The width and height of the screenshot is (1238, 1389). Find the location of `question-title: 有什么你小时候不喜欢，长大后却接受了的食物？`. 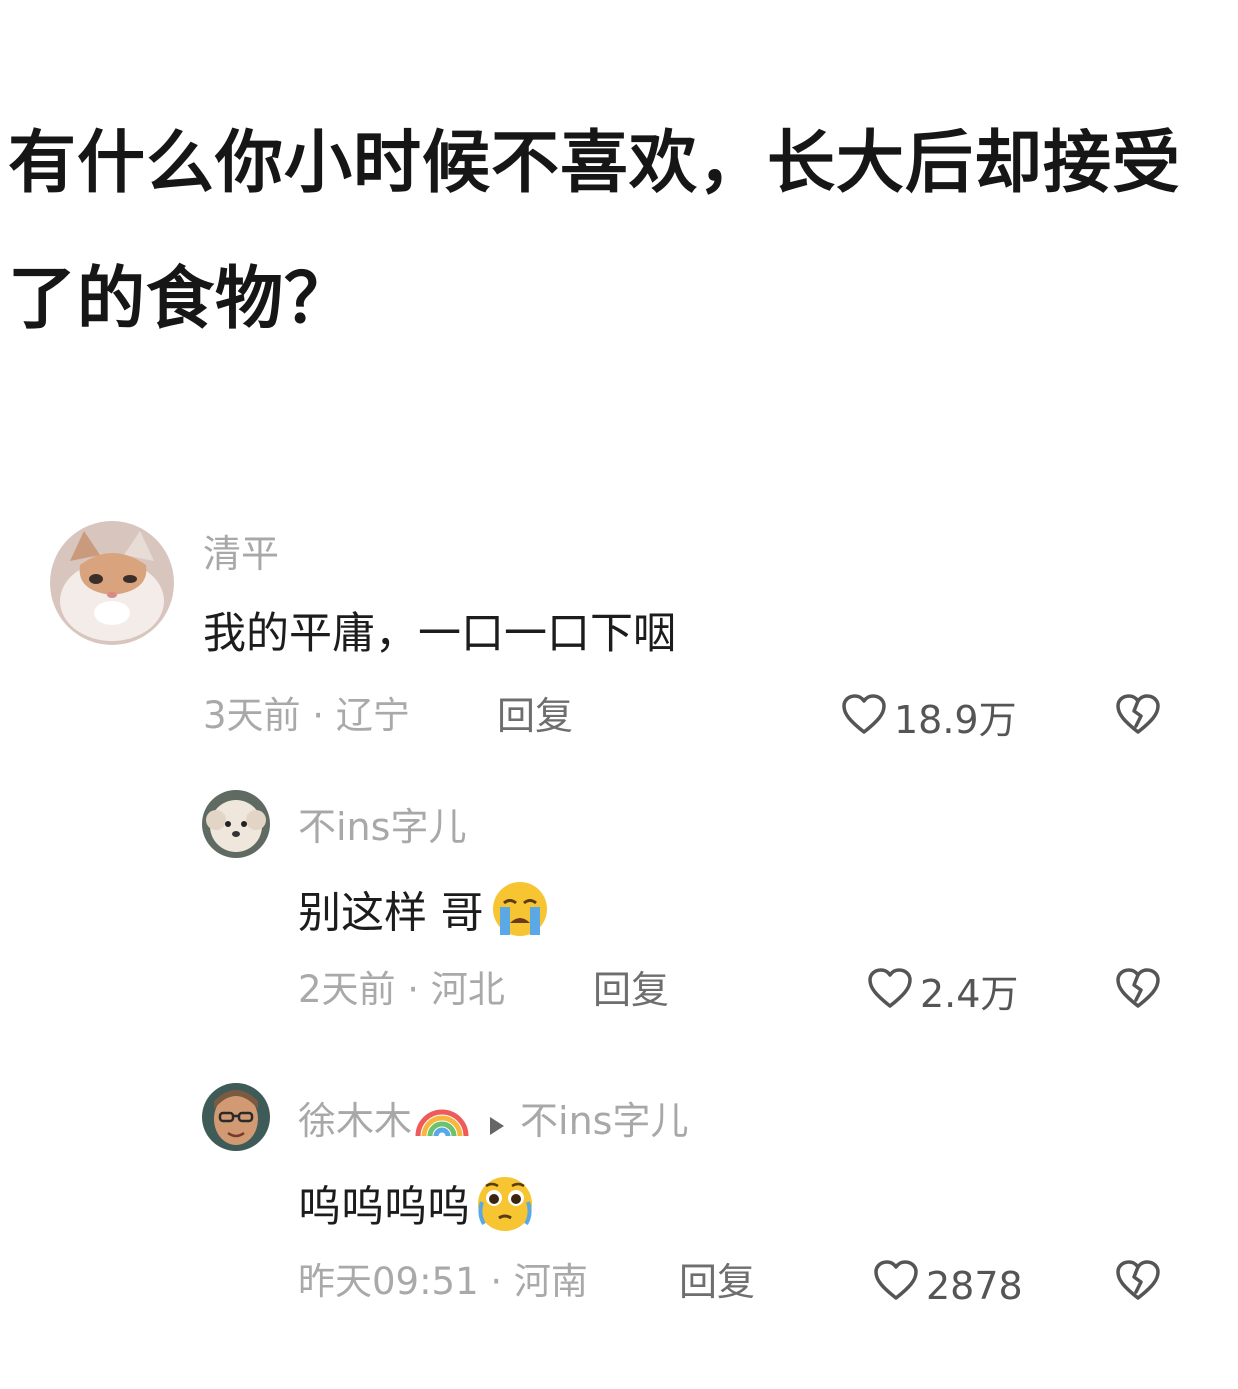

question-title: 有什么你小时候不喜欢，长大后却接受了的食物？ is located at coordinates (595, 231).